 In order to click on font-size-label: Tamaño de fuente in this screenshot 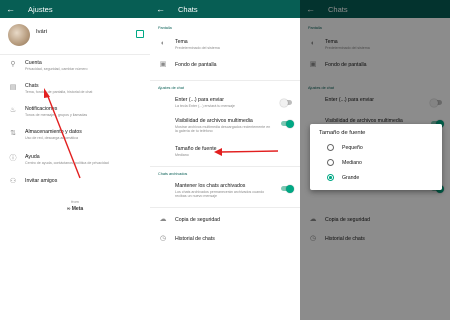, I will do `click(196, 149)`.